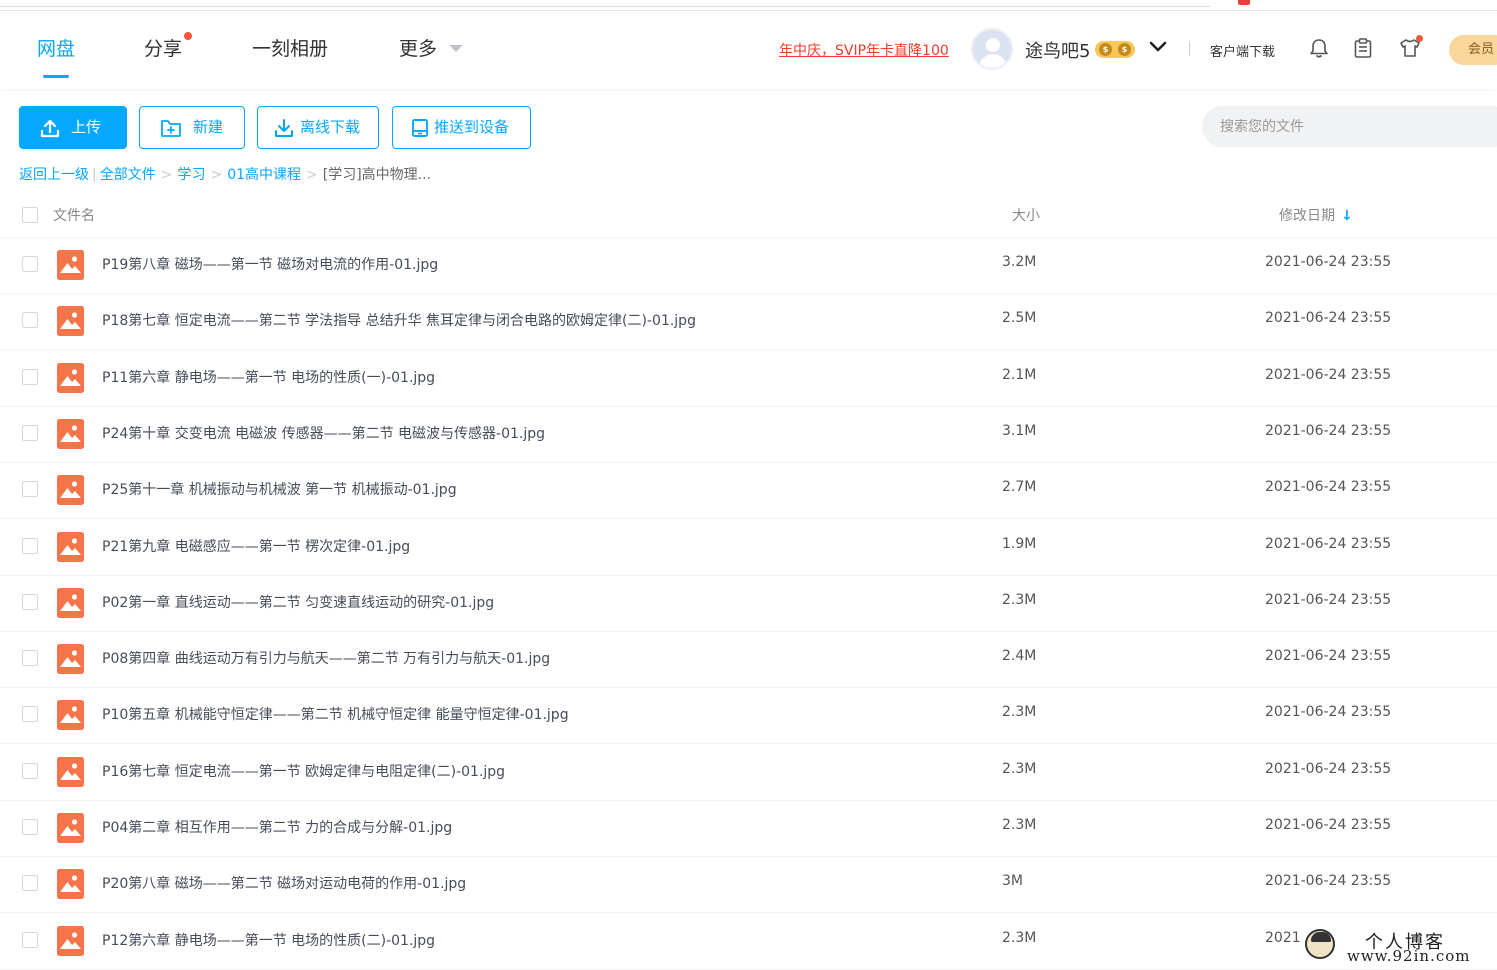 Image resolution: width=1497 pixels, height=970 pixels. Describe the element at coordinates (456, 48) in the screenshot. I see `caret-down-icon` at that location.